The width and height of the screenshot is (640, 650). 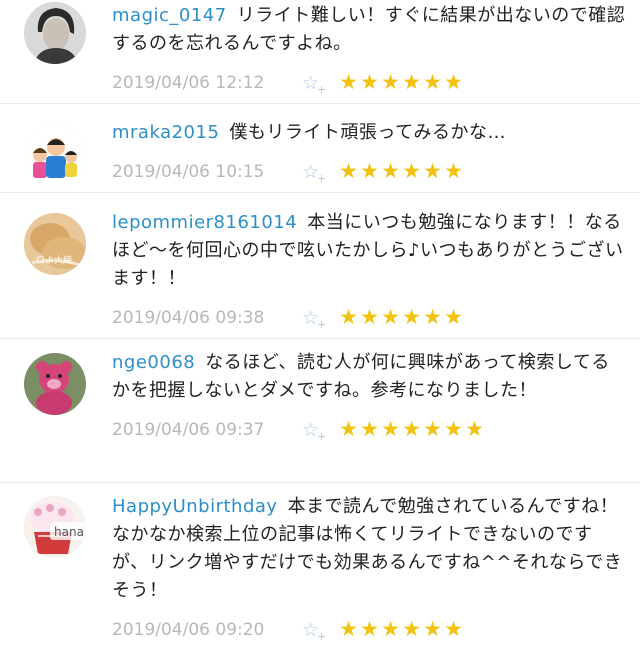 I want to click on timestamp: 2019/04/06 09:38, so click(x=188, y=318).